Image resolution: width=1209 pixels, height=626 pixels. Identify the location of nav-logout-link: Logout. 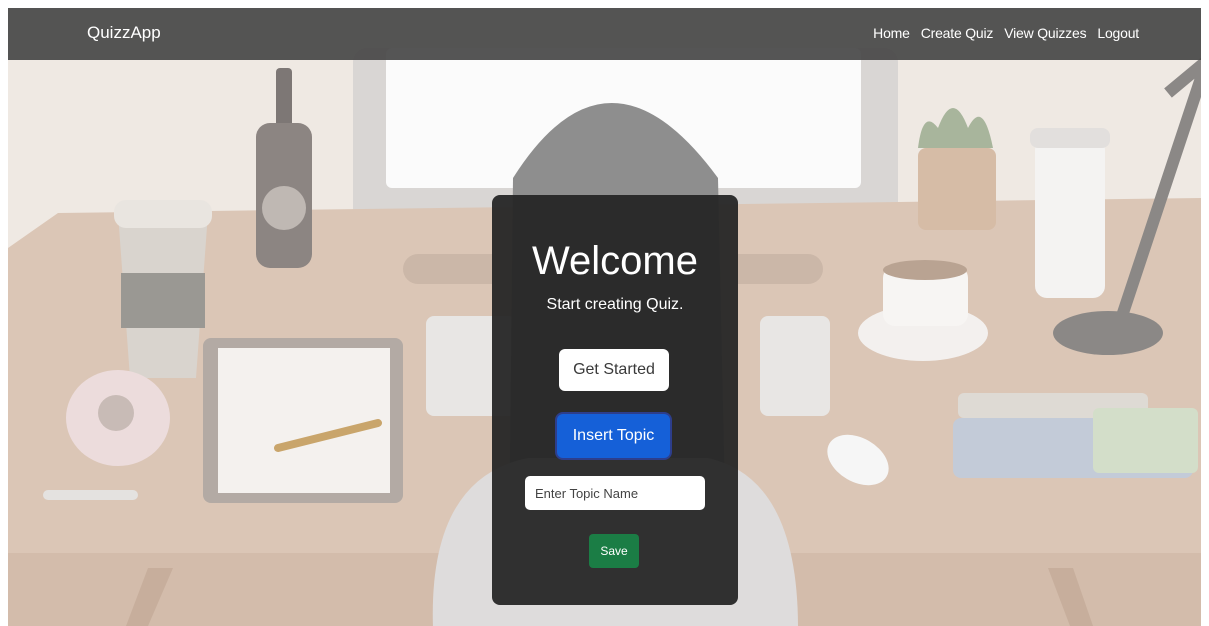
(1118, 33).